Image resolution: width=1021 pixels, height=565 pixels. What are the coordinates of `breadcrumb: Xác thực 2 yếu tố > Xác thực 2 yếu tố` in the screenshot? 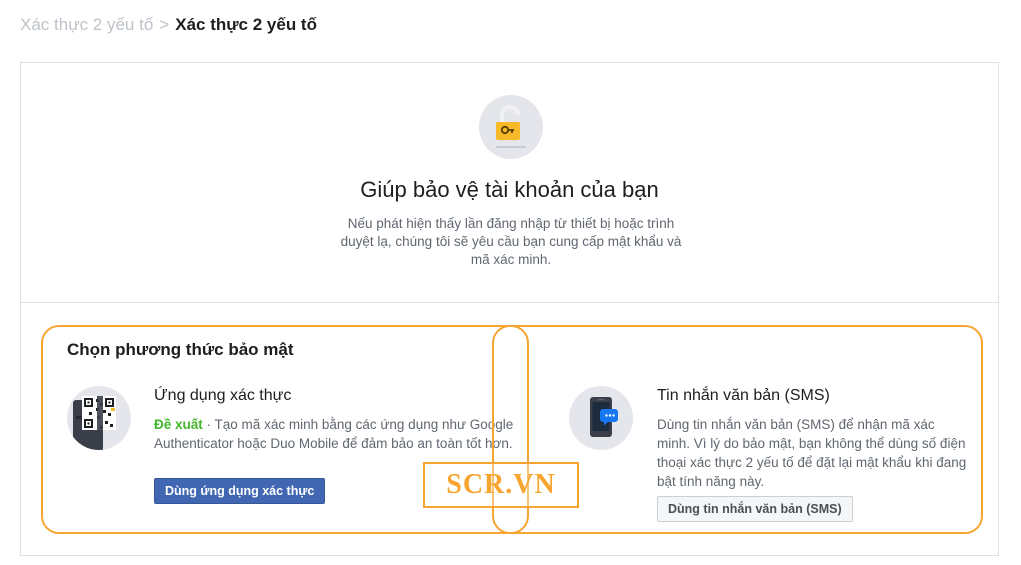 It's located at (168, 25).